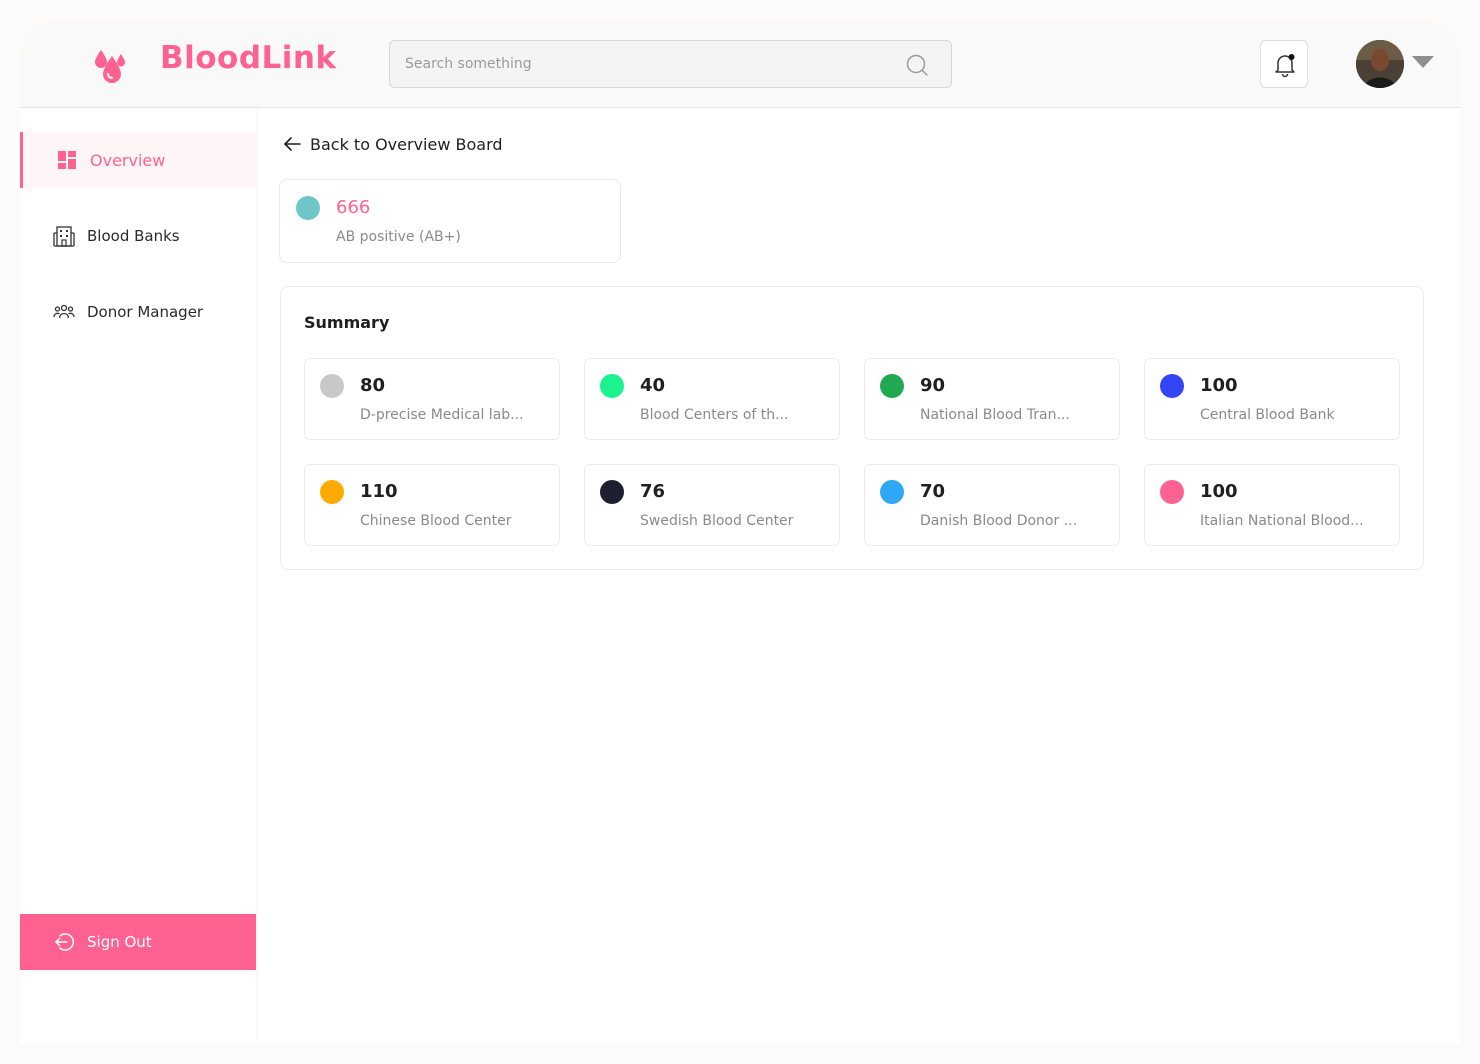 This screenshot has width=1480, height=1064. I want to click on back-label: Back to Overview Board, so click(406, 144).